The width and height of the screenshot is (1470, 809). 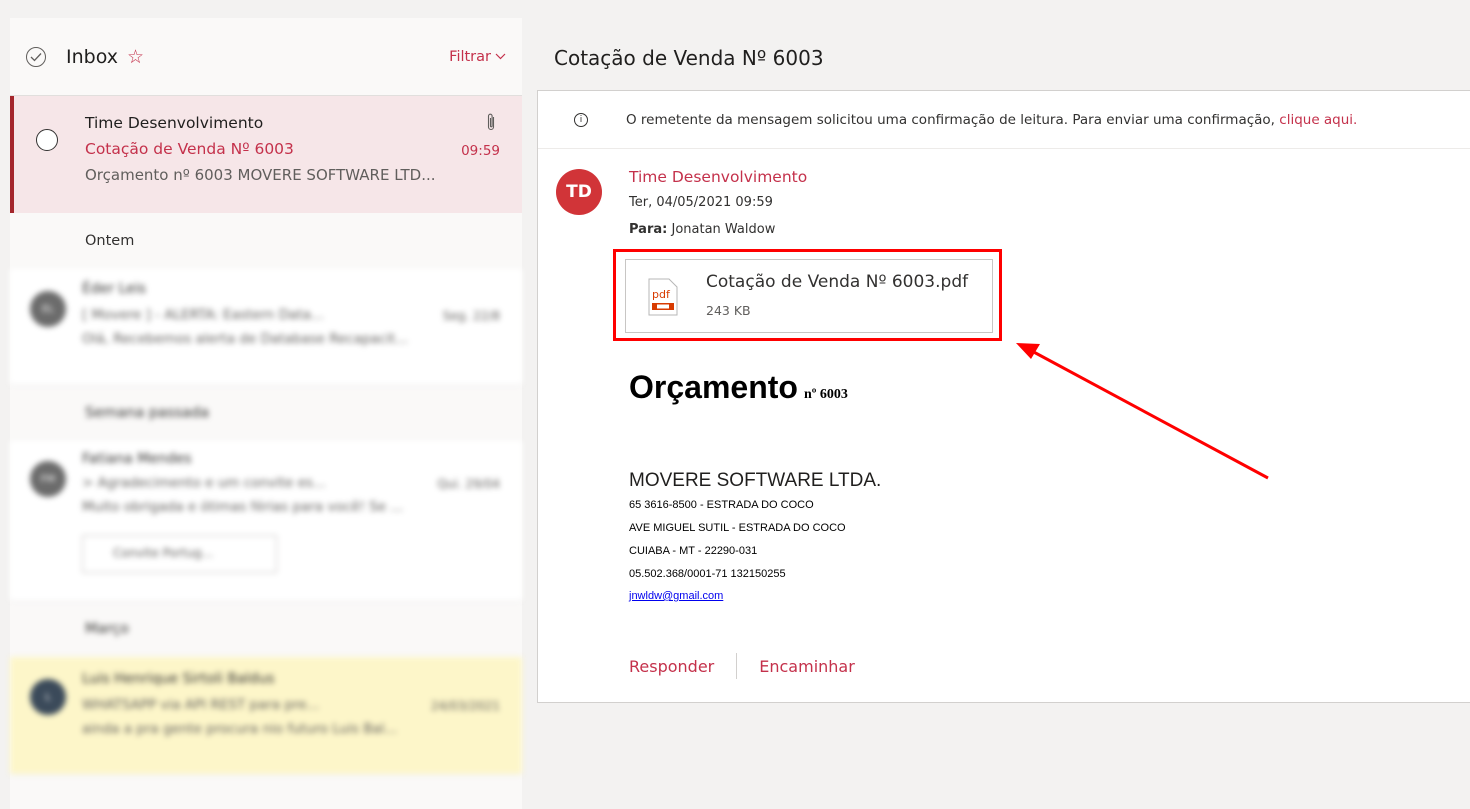 What do you see at coordinates (470, 56) in the screenshot?
I see `filter-label: Filtrar` at bounding box center [470, 56].